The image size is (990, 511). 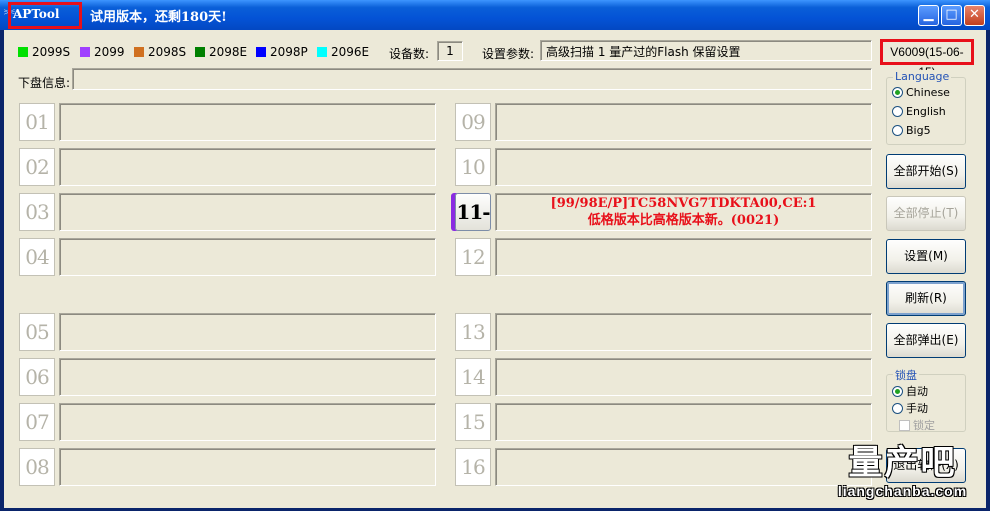 I want to click on language-group-title: Language, so click(x=922, y=76).